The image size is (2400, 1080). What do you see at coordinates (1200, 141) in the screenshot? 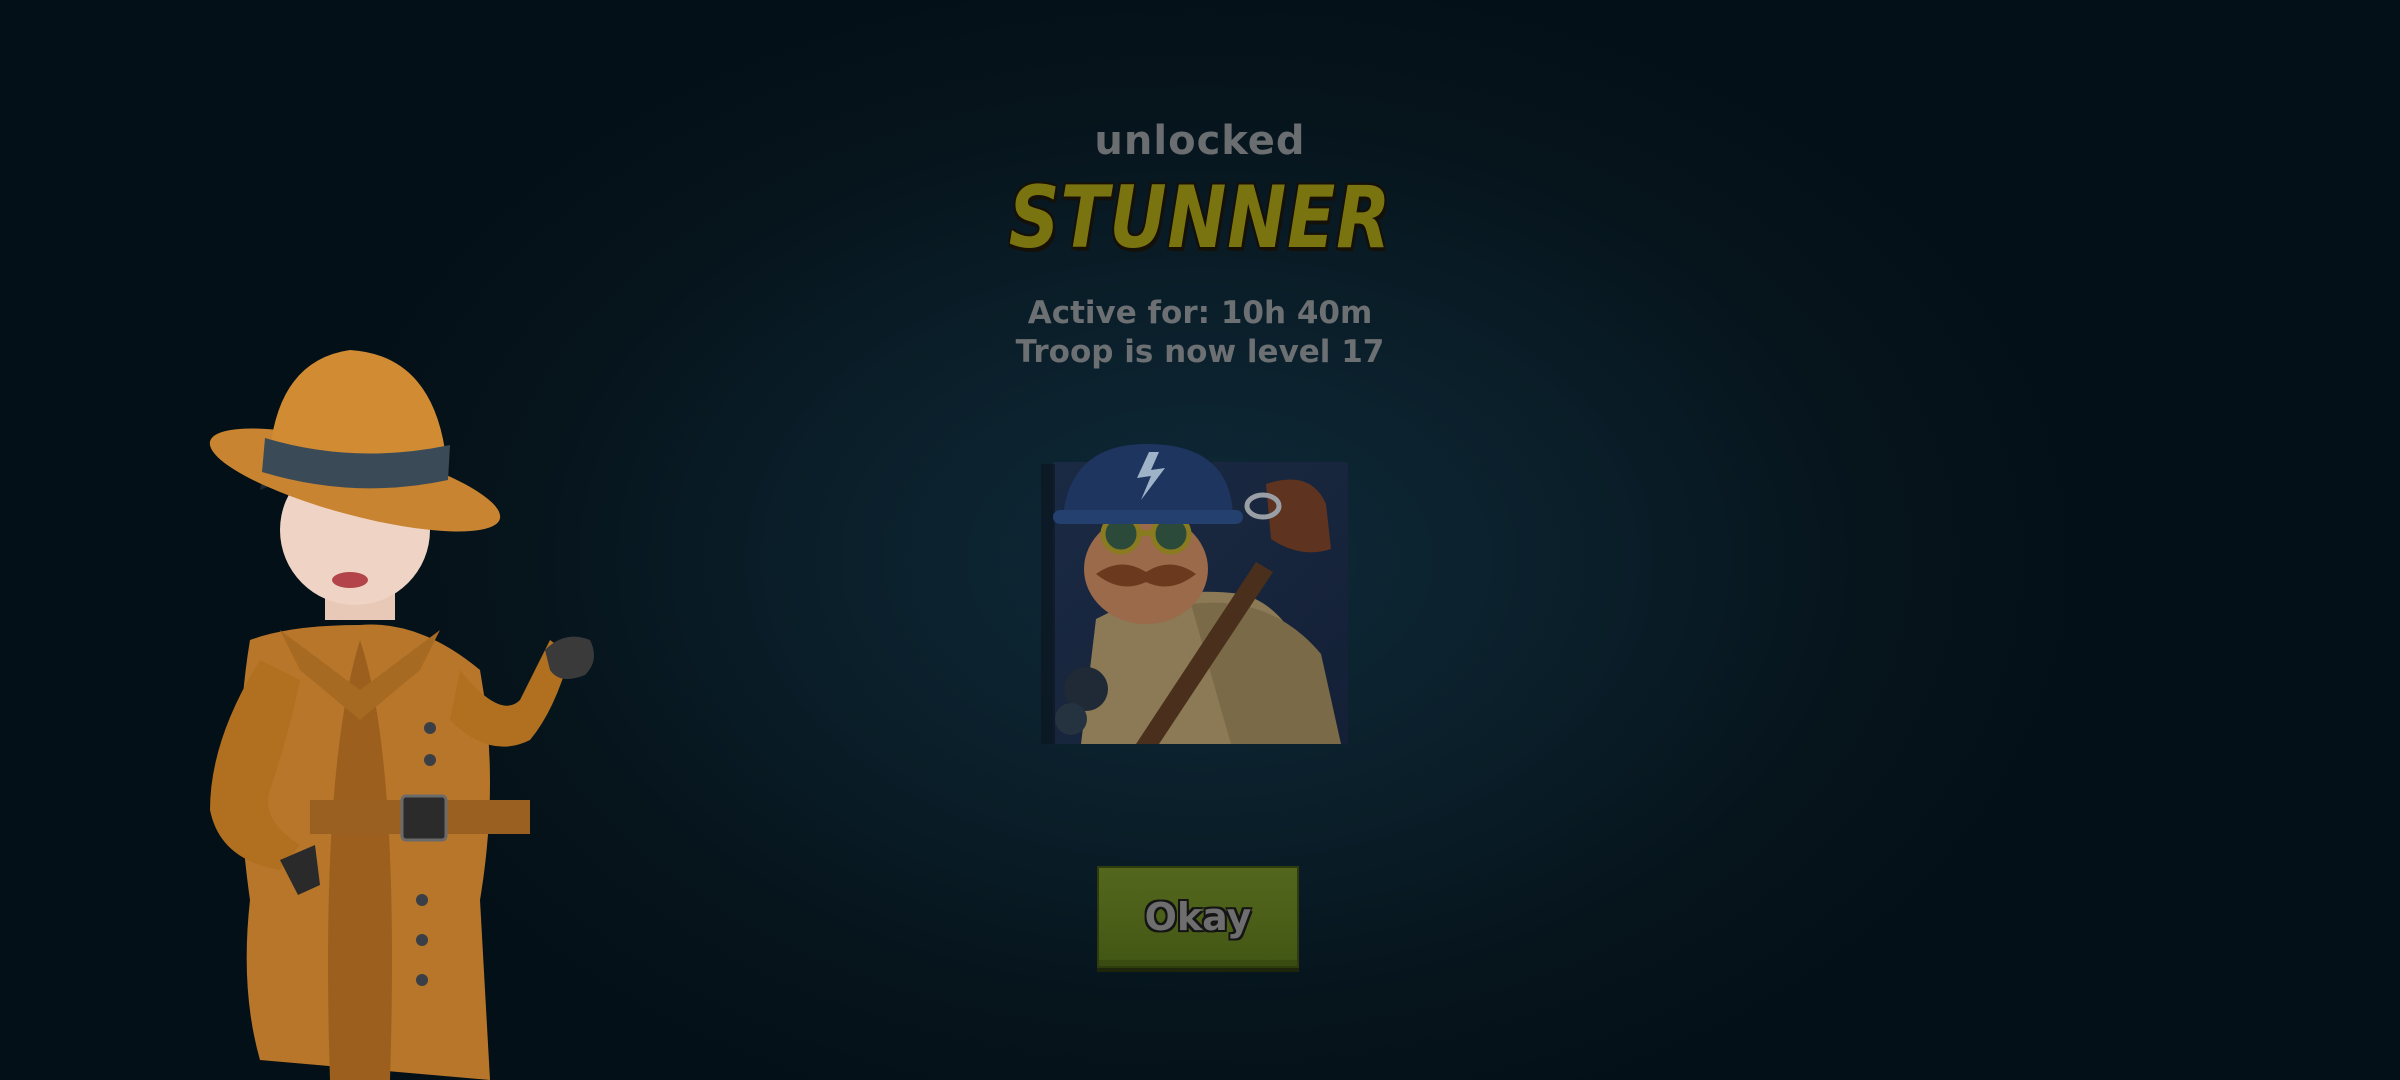
I see `unlocked-subtitle: unlocked` at bounding box center [1200, 141].